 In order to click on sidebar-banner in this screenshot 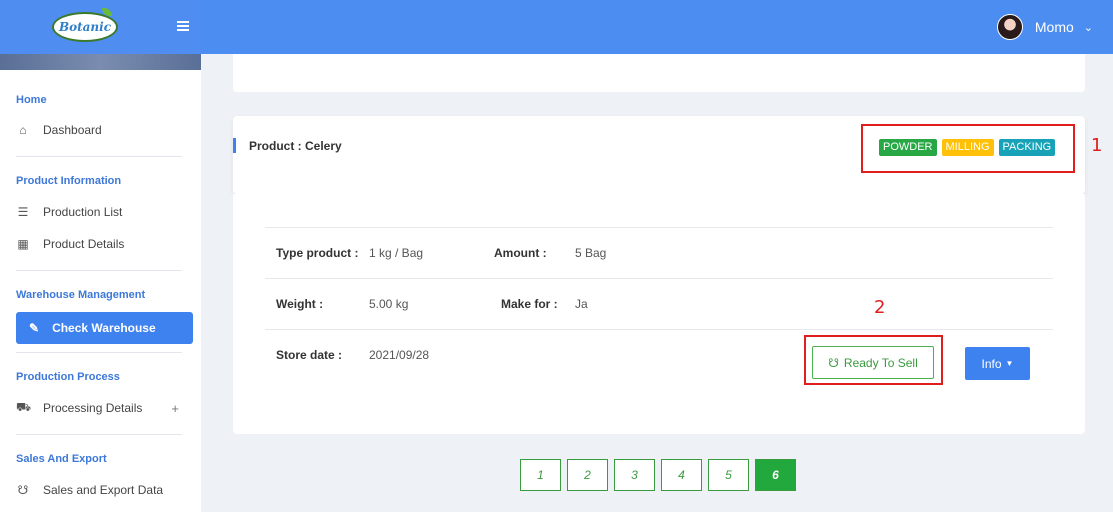, I will do `click(100, 62)`.